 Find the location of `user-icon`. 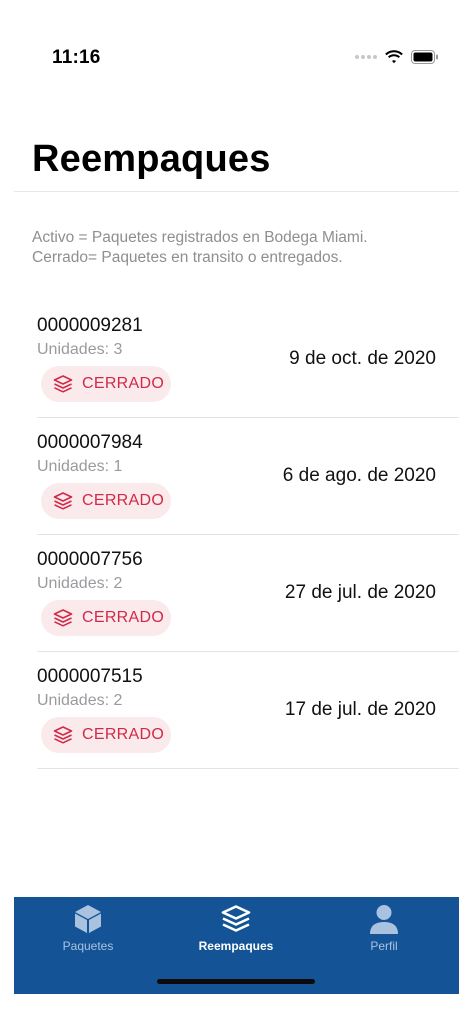

user-icon is located at coordinates (384, 919).